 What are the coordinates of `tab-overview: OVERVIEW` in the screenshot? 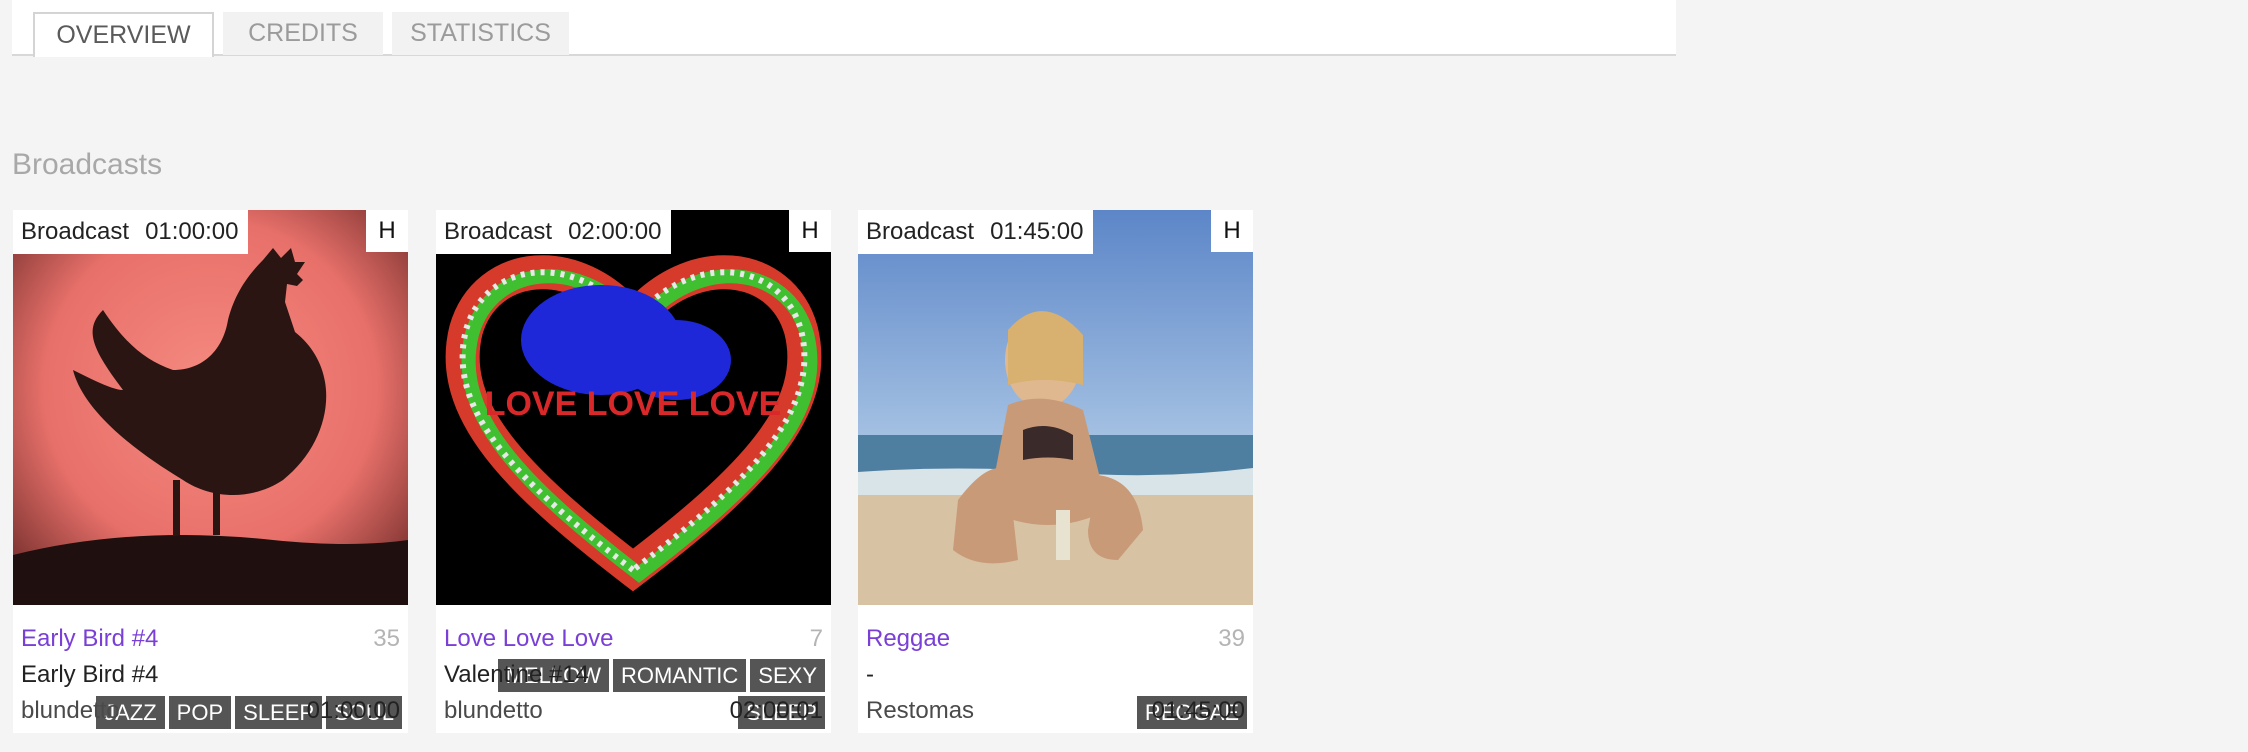 It's located at (123, 34).